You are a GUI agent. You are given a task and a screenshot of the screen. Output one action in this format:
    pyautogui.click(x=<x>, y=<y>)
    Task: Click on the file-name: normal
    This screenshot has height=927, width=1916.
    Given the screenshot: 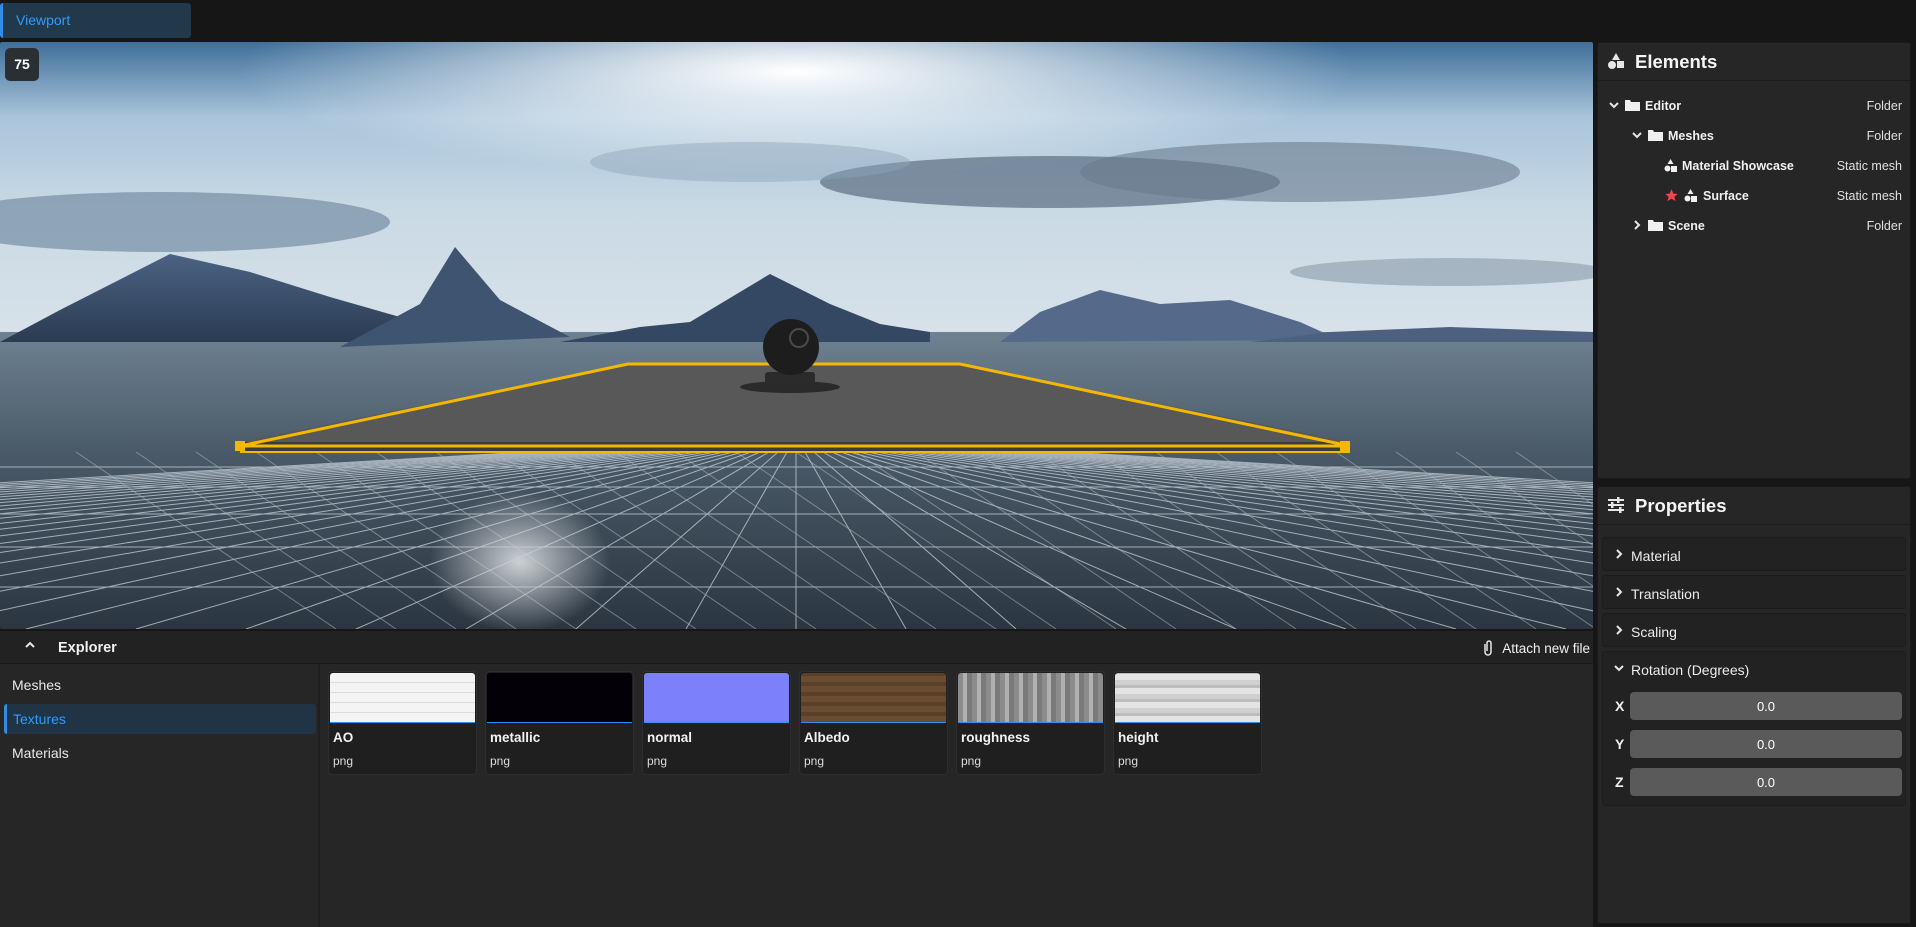 What is the action you would take?
    pyautogui.click(x=670, y=737)
    